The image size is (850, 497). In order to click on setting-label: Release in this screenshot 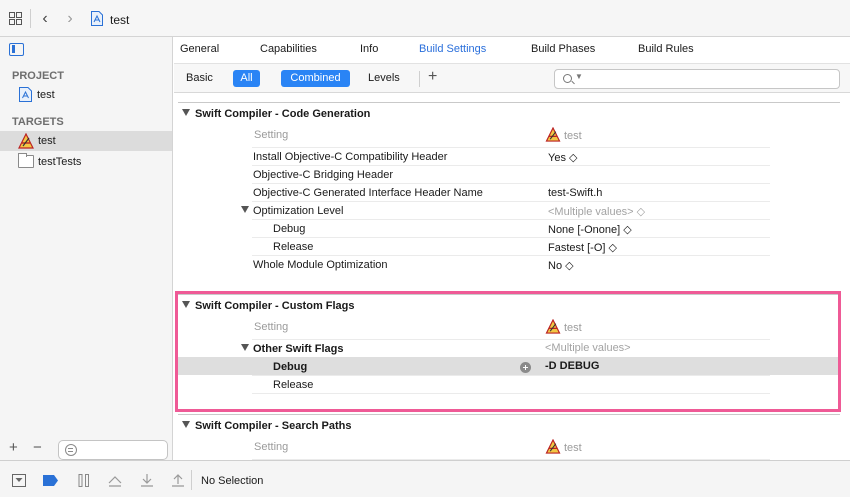, I will do `click(293, 247)`.